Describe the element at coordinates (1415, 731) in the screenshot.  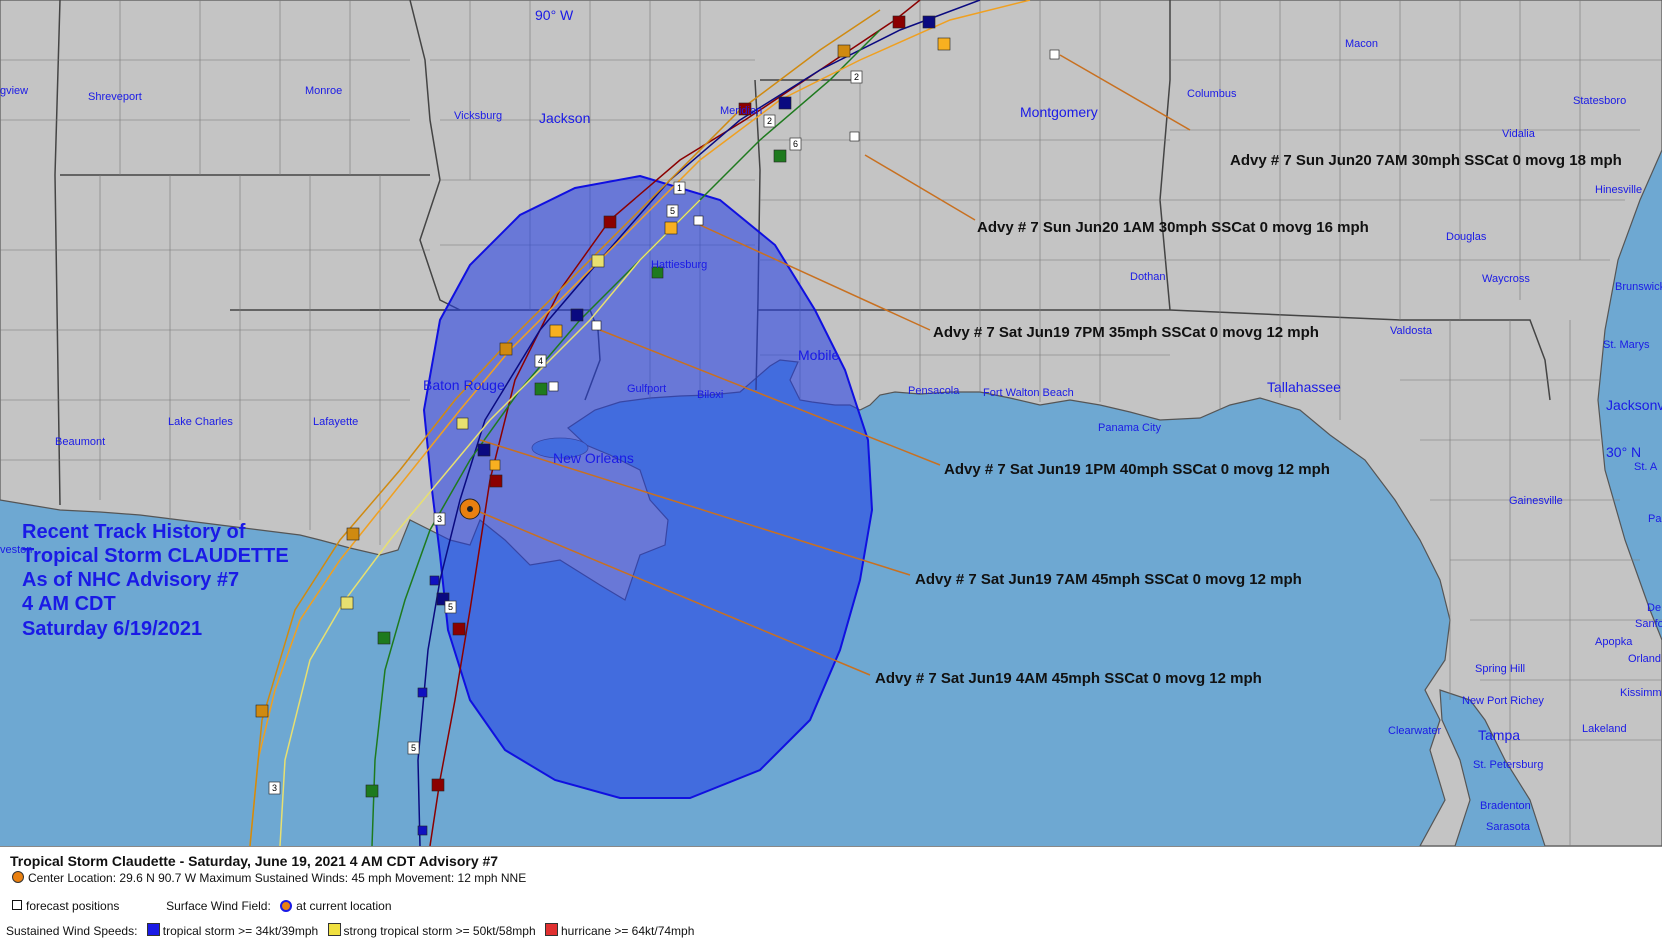
I see `city-label: Clearwater` at that location.